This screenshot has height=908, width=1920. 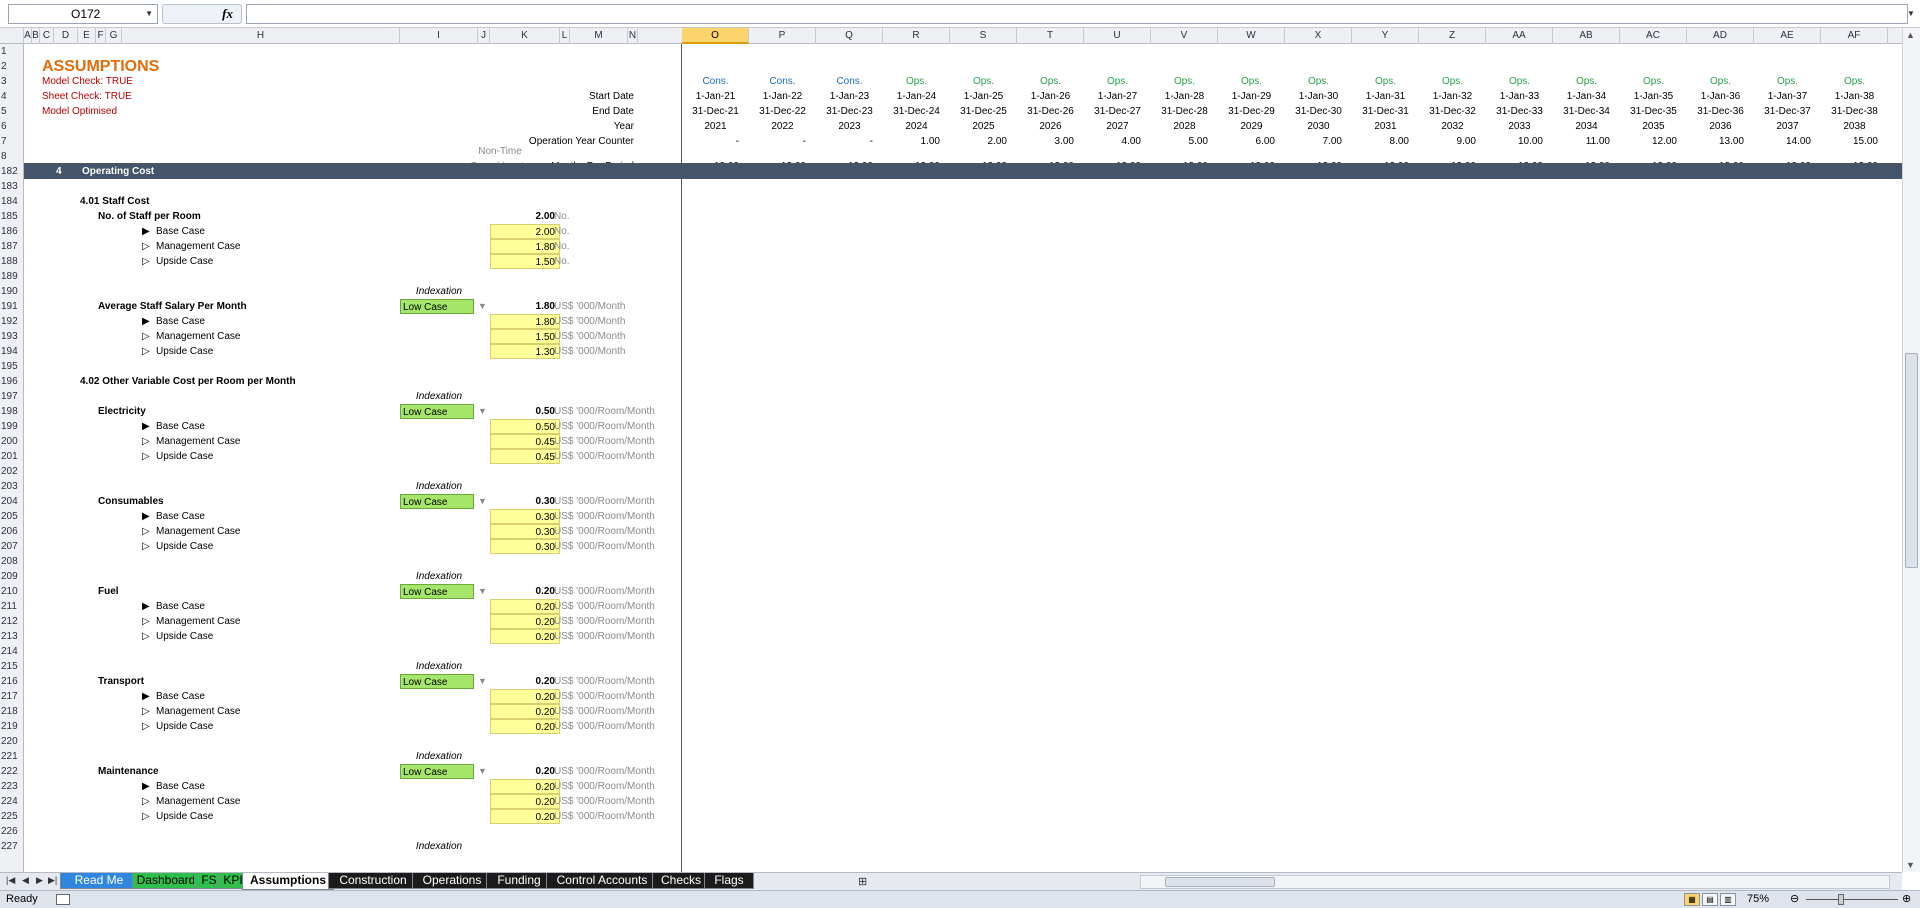 What do you see at coordinates (1911, 460) in the screenshot?
I see `vertical-scroll-thumb` at bounding box center [1911, 460].